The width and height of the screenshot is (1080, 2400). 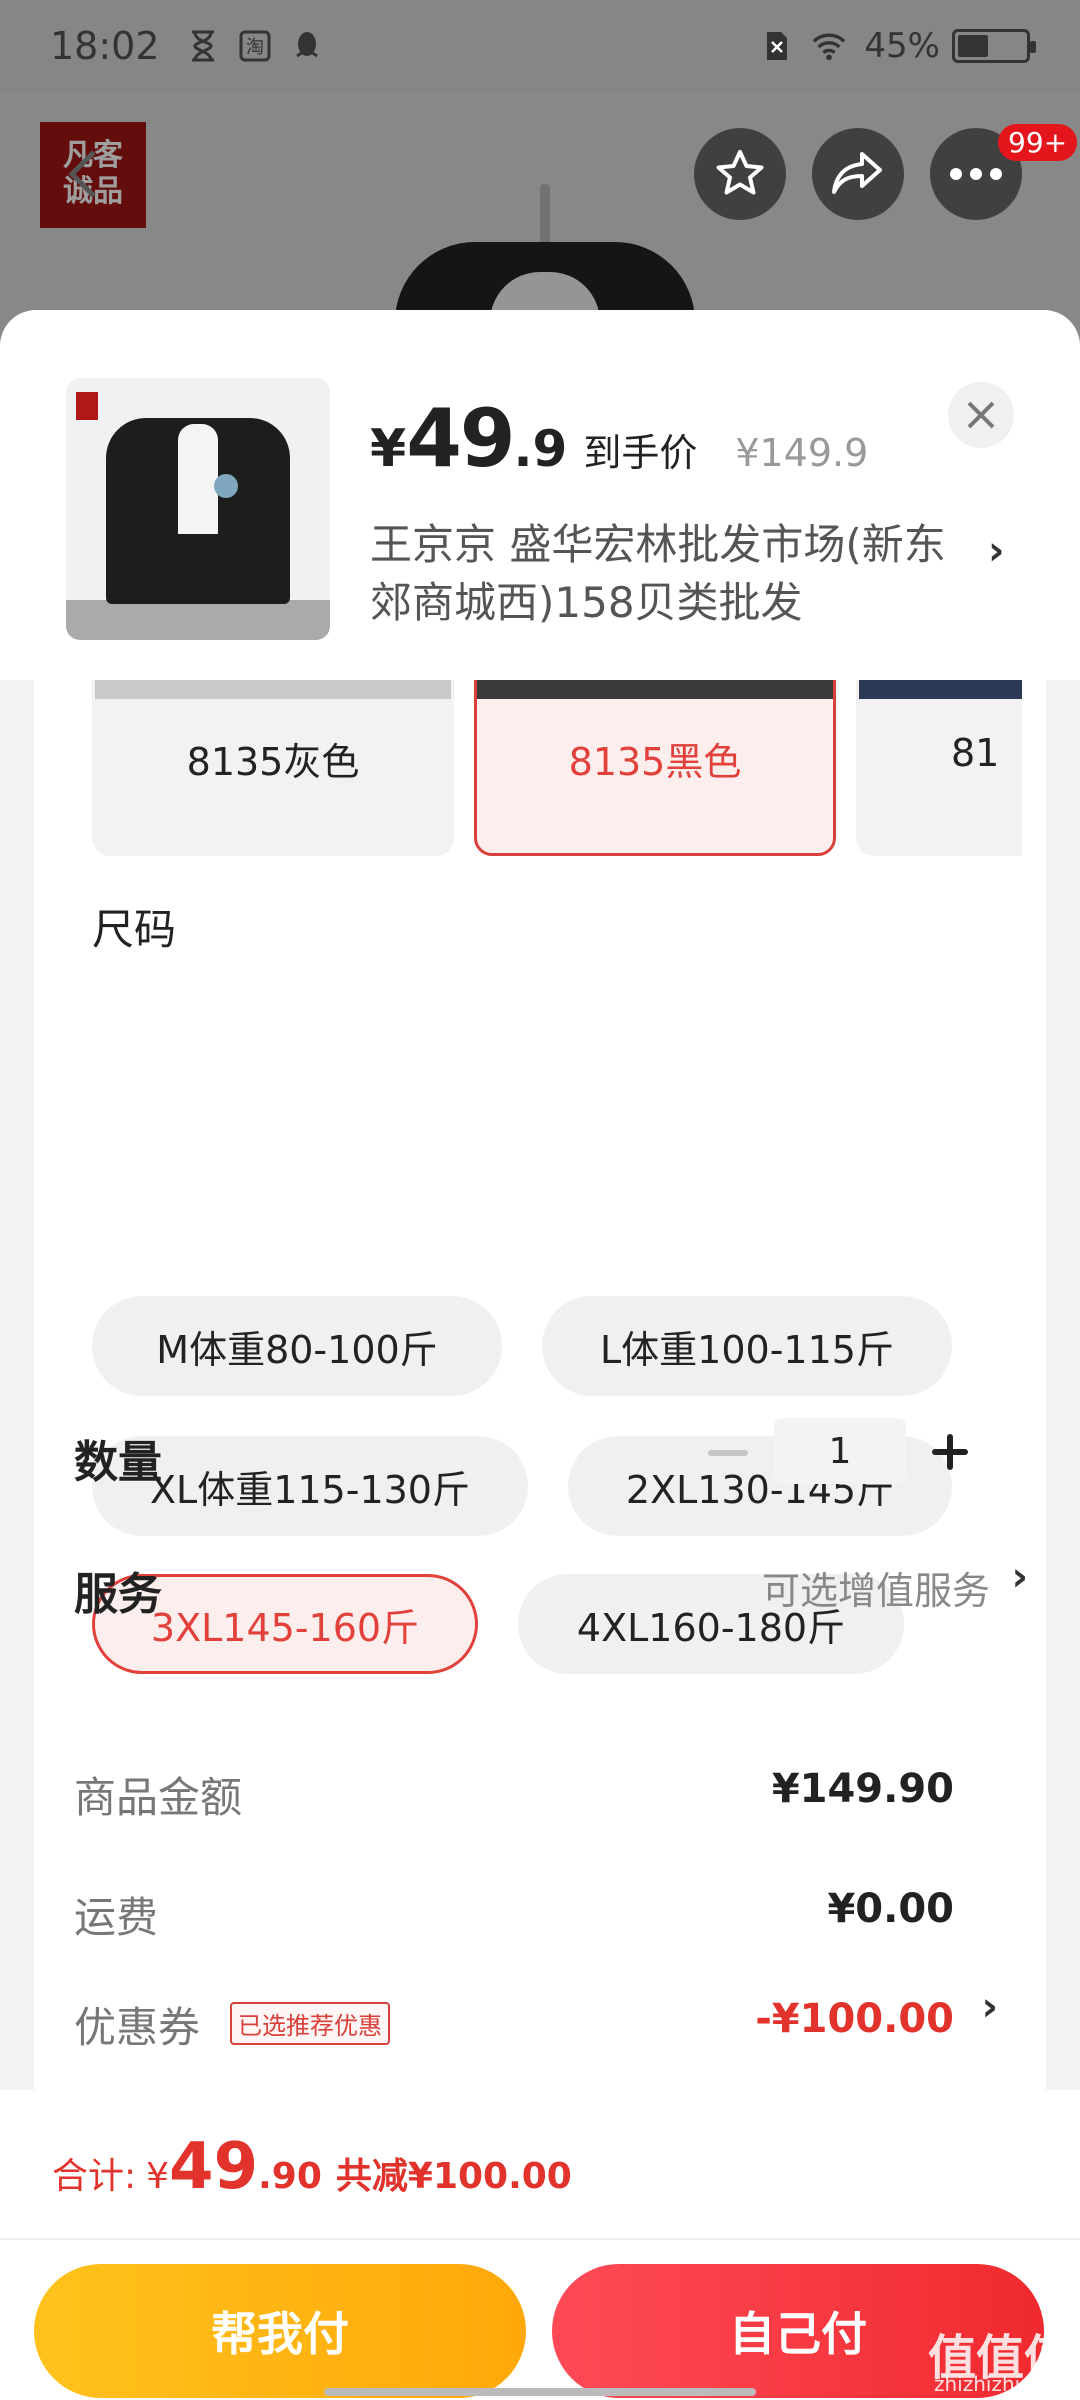 What do you see at coordinates (226, 486) in the screenshot?
I see `logo-patch` at bounding box center [226, 486].